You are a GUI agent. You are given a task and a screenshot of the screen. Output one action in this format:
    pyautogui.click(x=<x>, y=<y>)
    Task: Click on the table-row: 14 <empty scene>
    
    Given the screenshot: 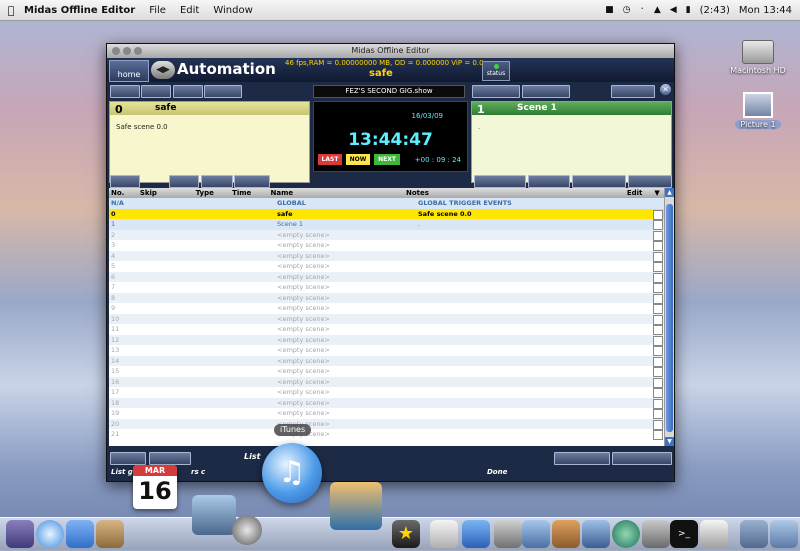 What is the action you would take?
    pyautogui.click(x=386, y=361)
    